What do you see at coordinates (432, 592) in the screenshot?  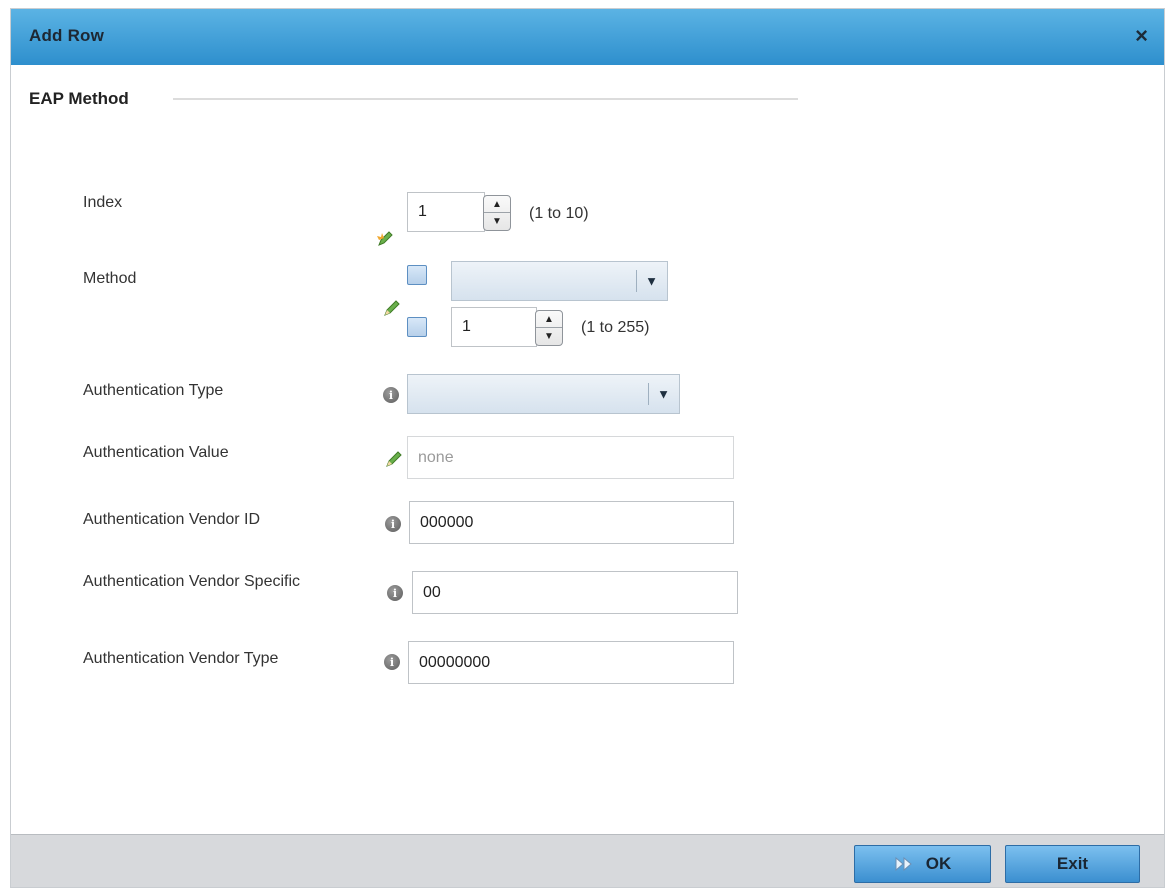 I see `auth-vendor-specific-value: 00` at bounding box center [432, 592].